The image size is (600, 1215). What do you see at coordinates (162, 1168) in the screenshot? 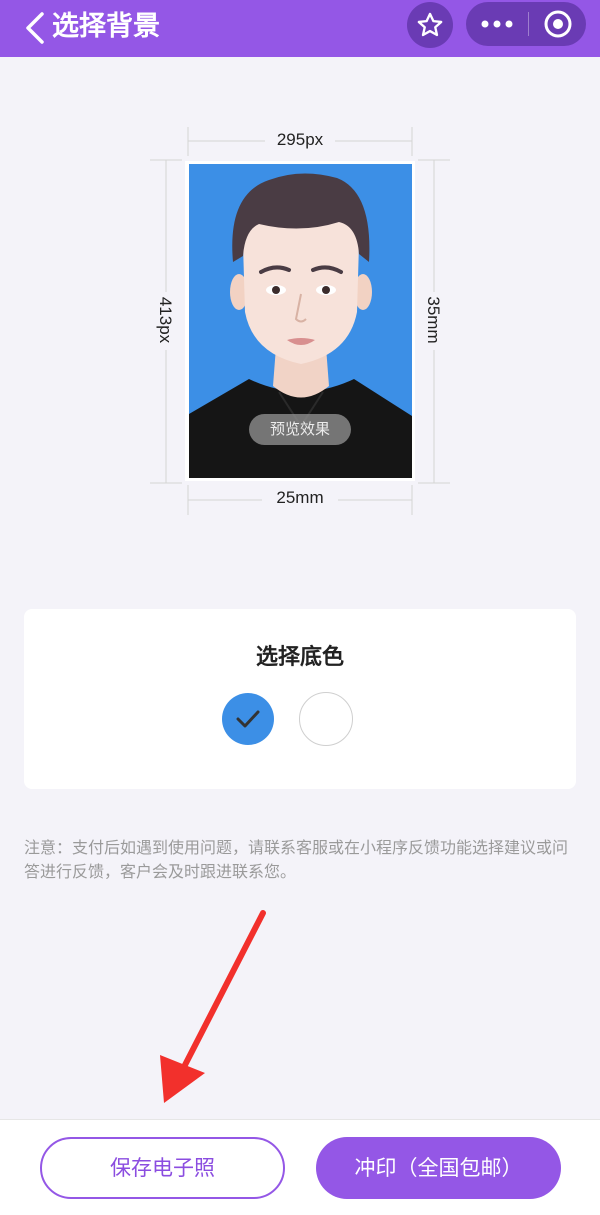
I see `save-digital-photo-button: 保存电子照` at bounding box center [162, 1168].